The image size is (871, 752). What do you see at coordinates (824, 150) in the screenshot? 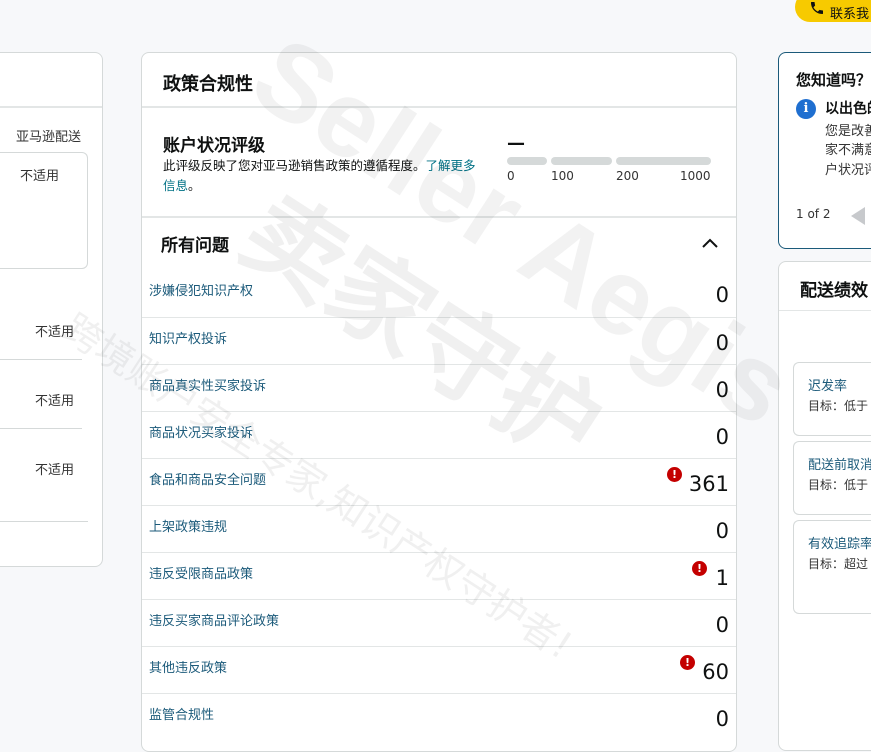
I see `did-you-know-card: 您知道吗？ i 以出色的 您是改善 家不满意 户状况评 1 of 2` at bounding box center [824, 150].